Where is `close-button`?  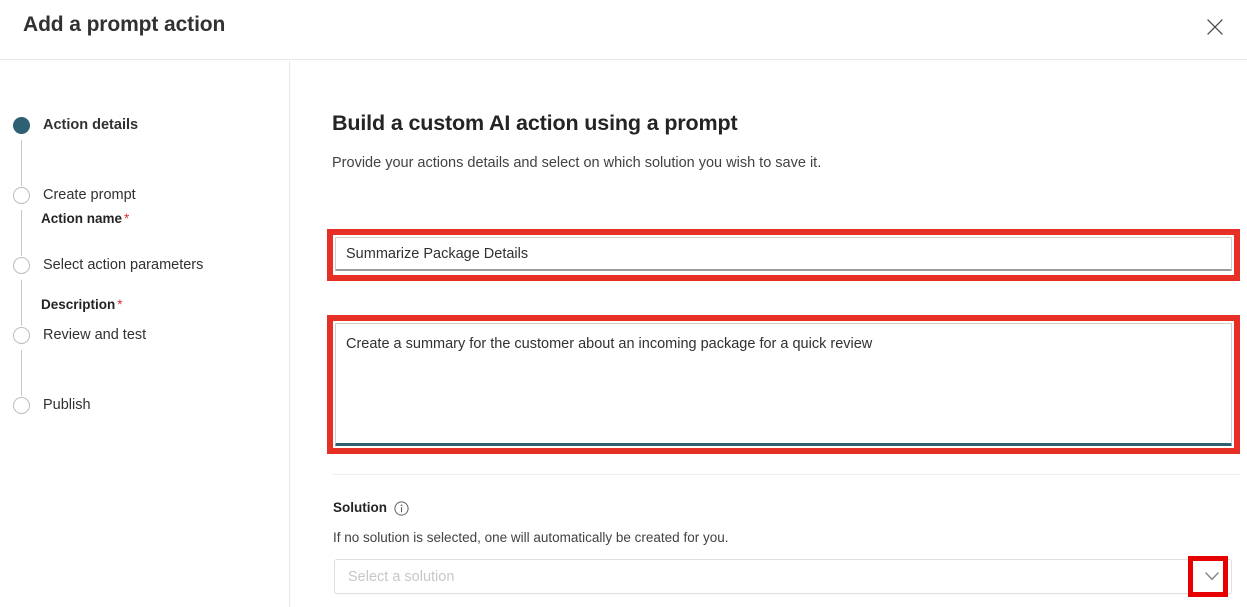
close-button is located at coordinates (1215, 27).